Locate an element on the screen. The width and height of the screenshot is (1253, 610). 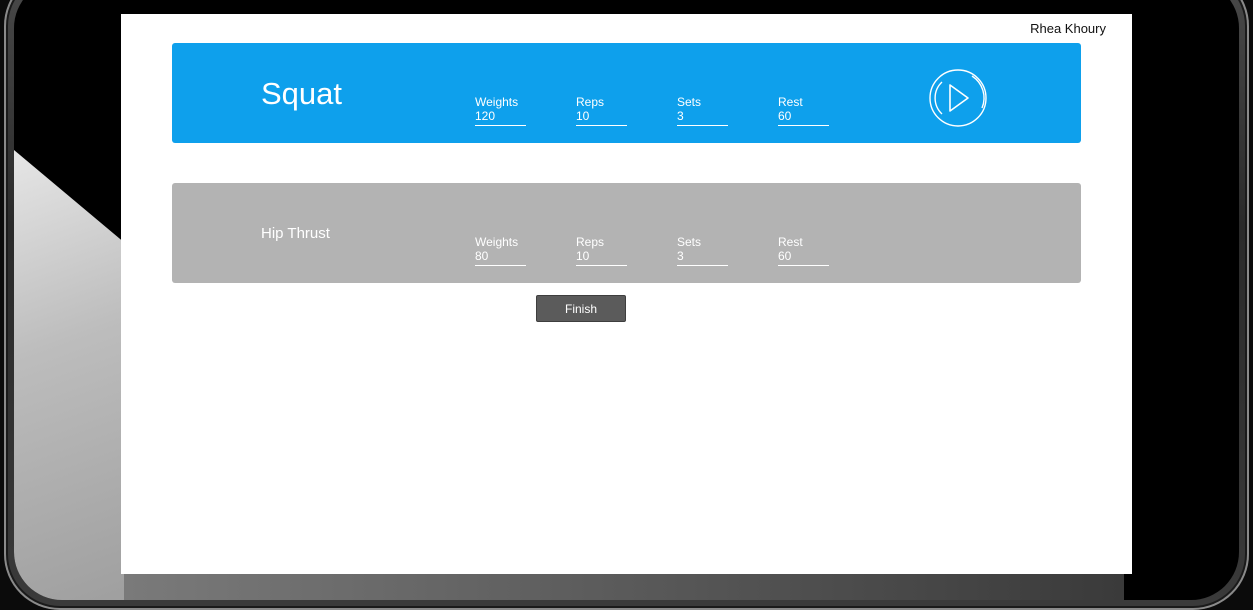
weights-value: 80 is located at coordinates (500, 257).